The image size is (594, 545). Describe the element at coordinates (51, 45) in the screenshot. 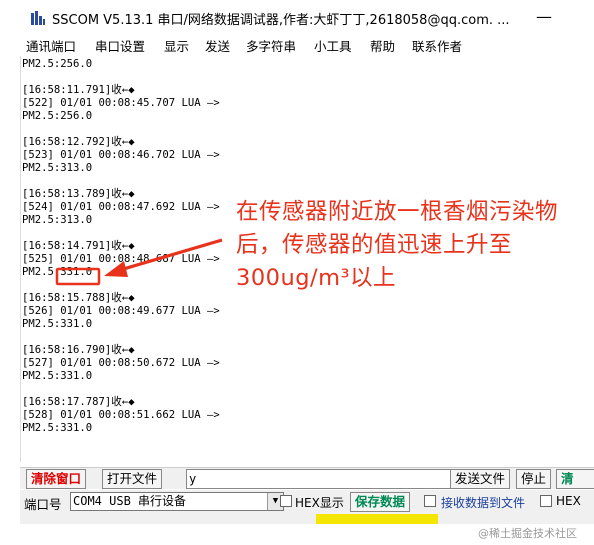

I see `menu-comm-port: 通讯端口` at that location.